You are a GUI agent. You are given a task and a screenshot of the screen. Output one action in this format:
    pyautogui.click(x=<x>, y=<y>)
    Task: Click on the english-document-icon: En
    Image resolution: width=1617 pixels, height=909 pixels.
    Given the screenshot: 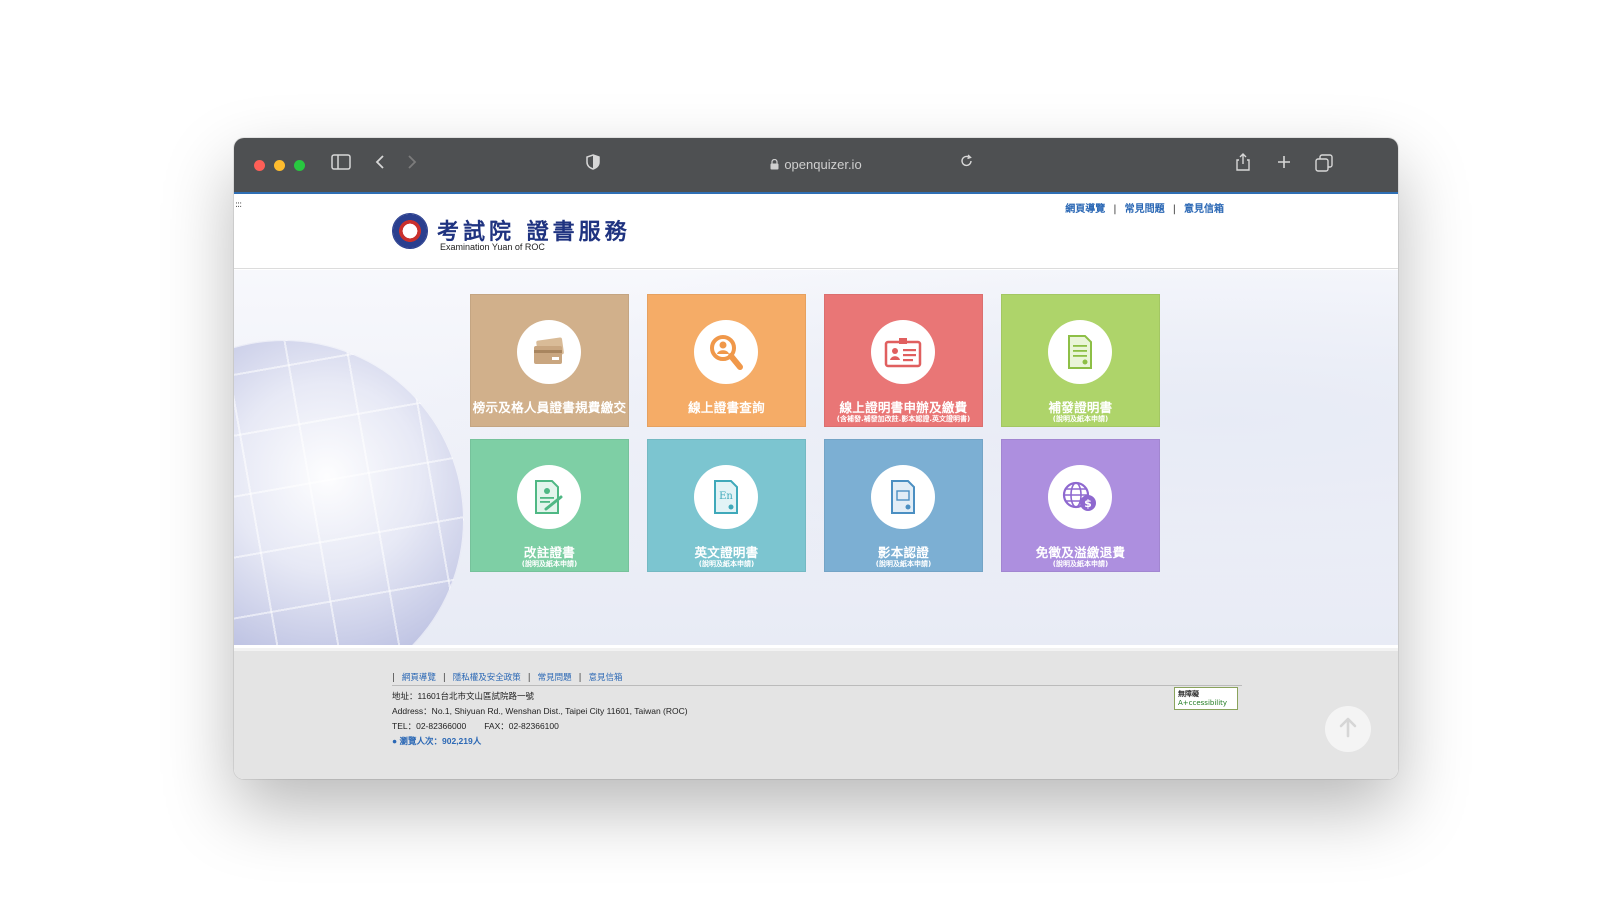 What is the action you would take?
    pyautogui.click(x=726, y=497)
    